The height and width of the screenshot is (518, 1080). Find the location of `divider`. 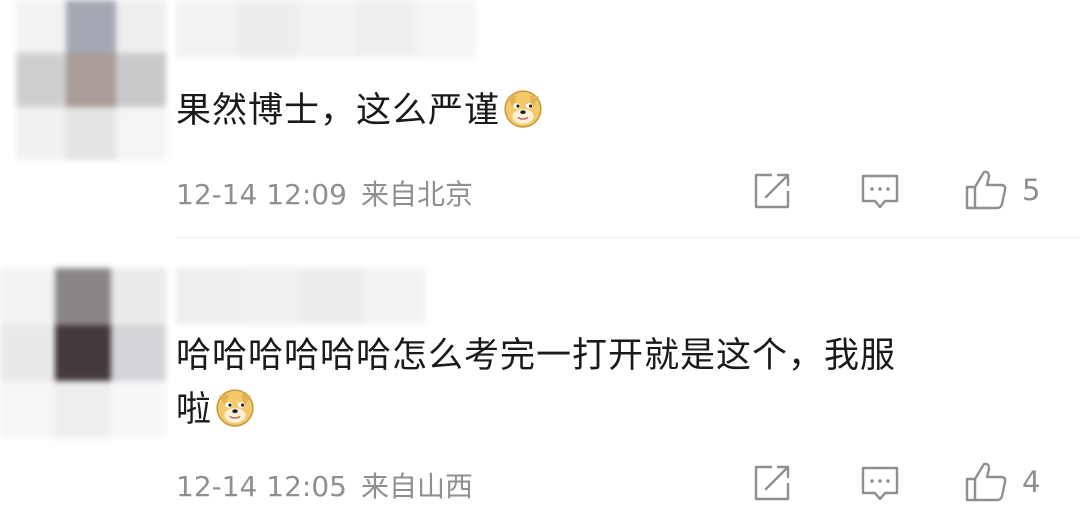

divider is located at coordinates (628, 237).